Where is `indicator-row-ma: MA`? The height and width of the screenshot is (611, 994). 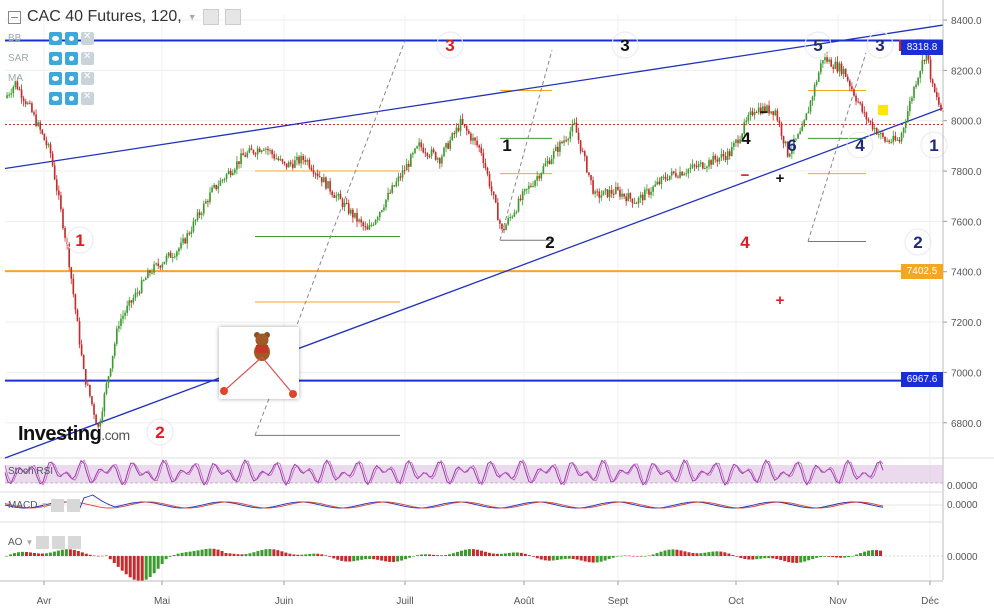
indicator-row-ma: MA is located at coordinates (51, 78).